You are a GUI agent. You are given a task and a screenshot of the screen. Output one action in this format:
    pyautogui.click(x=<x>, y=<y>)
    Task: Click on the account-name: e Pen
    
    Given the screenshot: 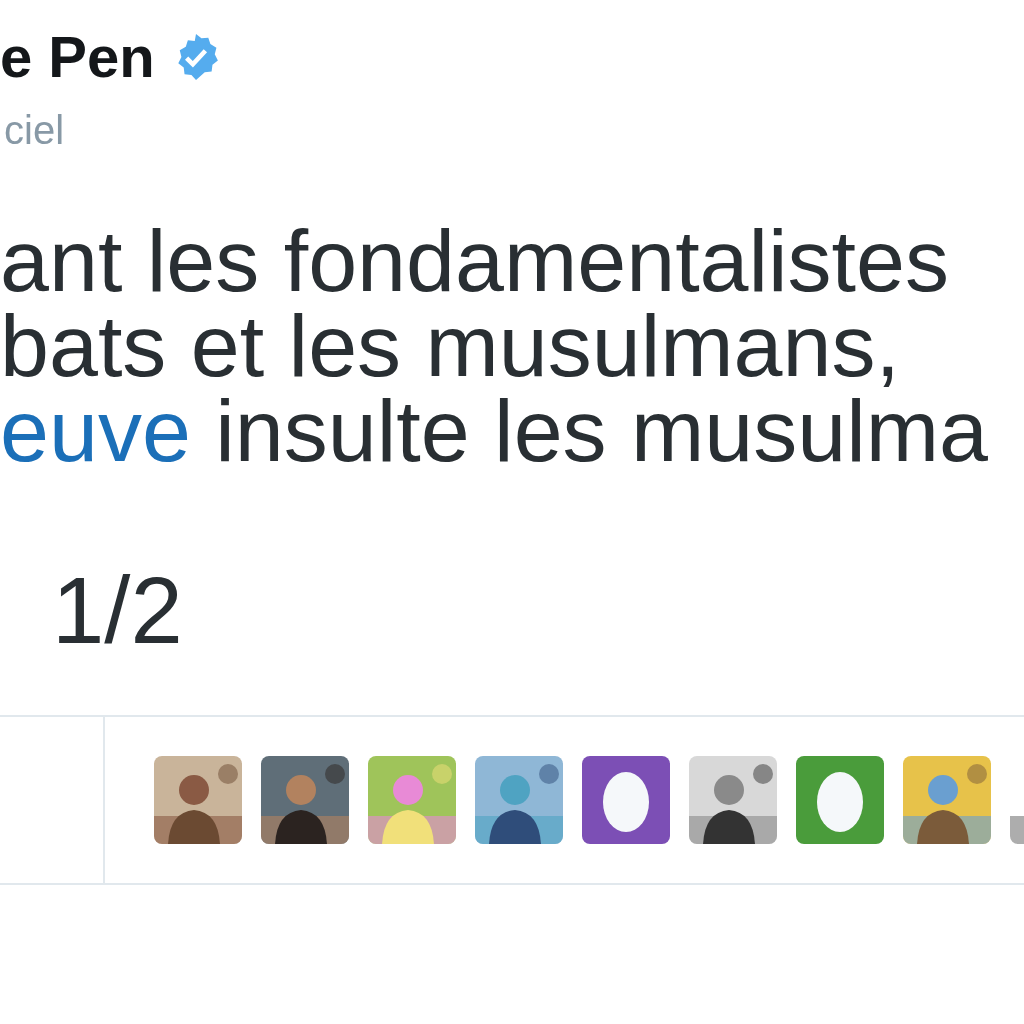 What is the action you would take?
    pyautogui.click(x=77, y=57)
    